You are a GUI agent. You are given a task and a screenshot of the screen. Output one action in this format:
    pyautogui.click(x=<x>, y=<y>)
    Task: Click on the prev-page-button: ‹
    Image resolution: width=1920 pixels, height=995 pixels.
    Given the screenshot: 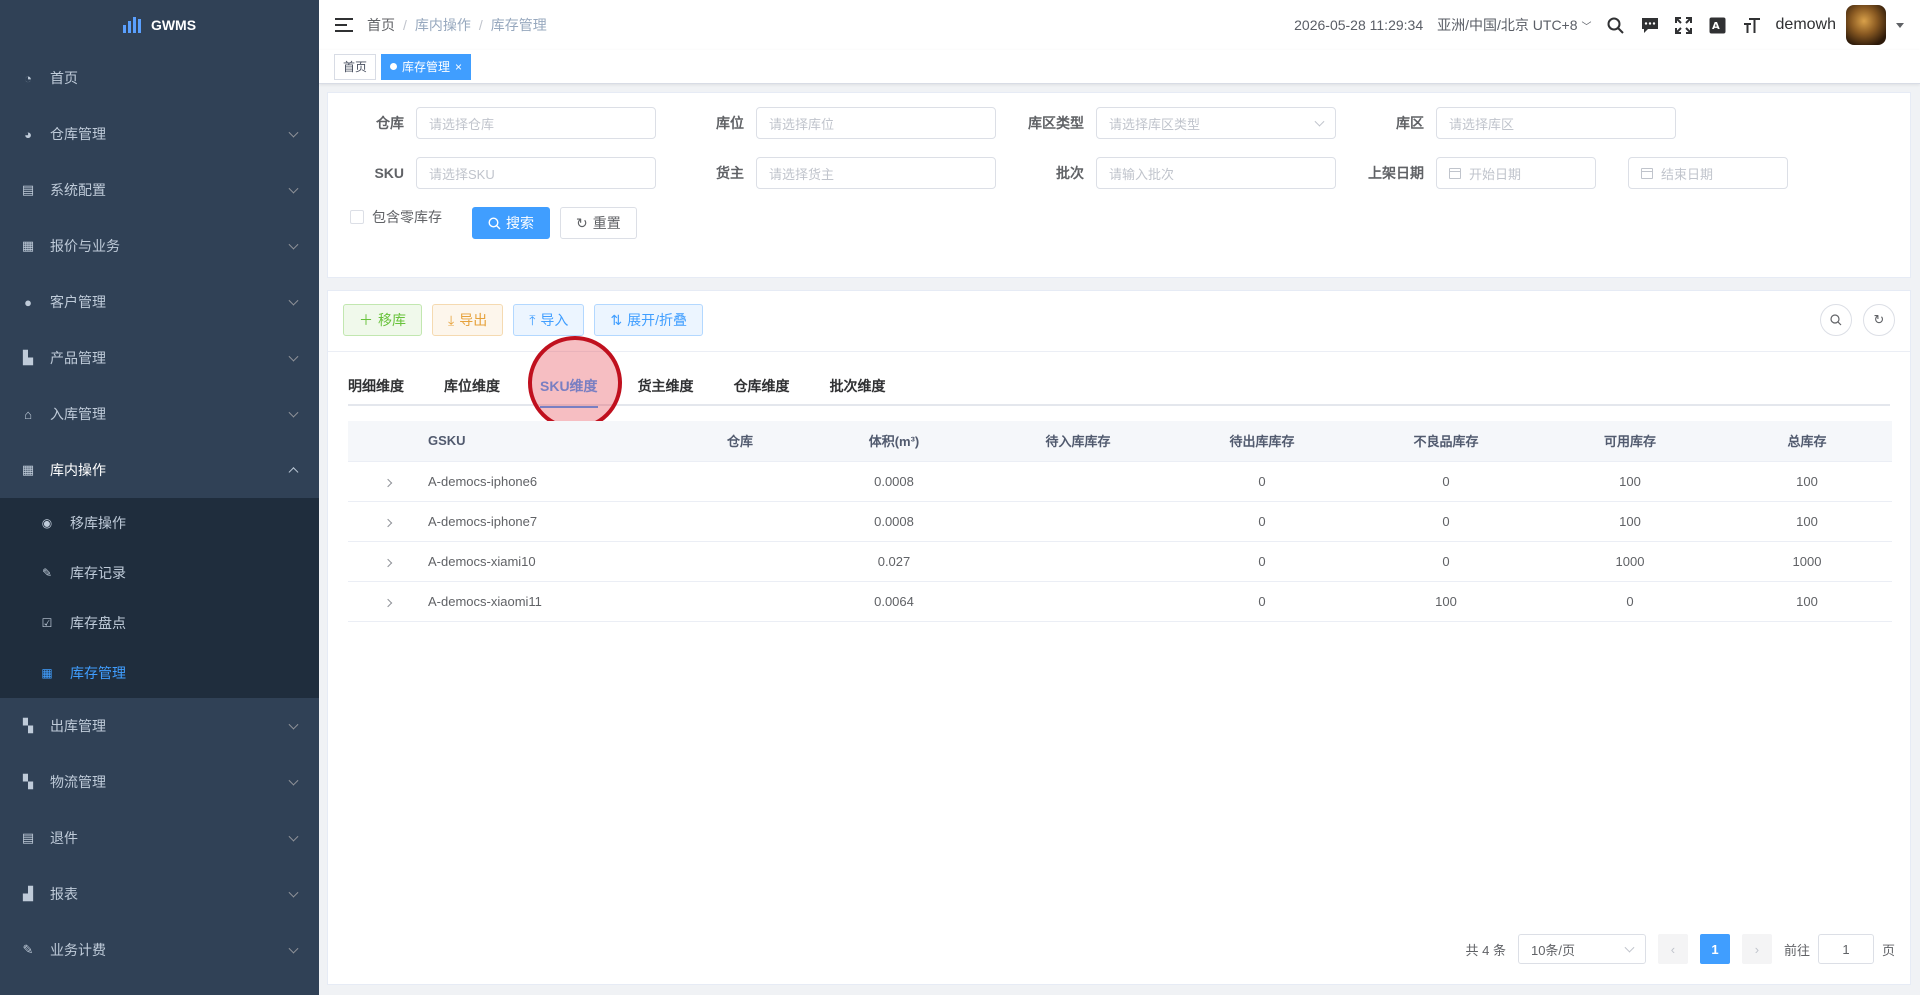 What is the action you would take?
    pyautogui.click(x=1672, y=949)
    